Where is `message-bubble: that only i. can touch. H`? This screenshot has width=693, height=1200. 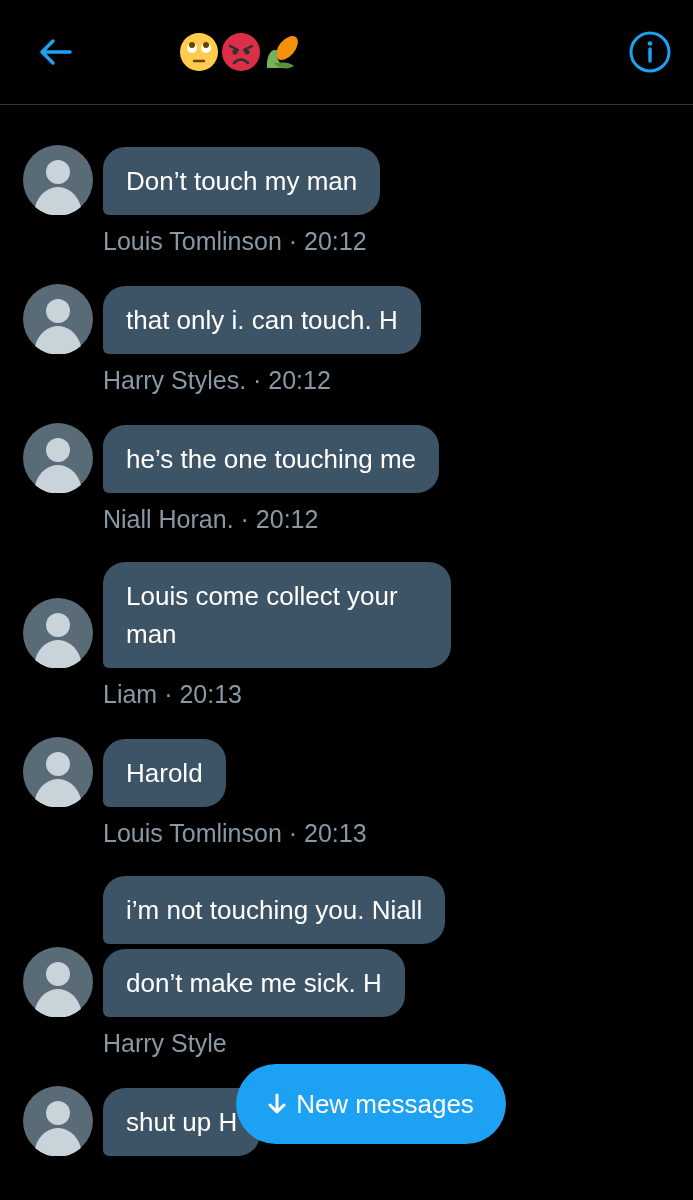 message-bubble: that only i. can touch. H is located at coordinates (262, 320).